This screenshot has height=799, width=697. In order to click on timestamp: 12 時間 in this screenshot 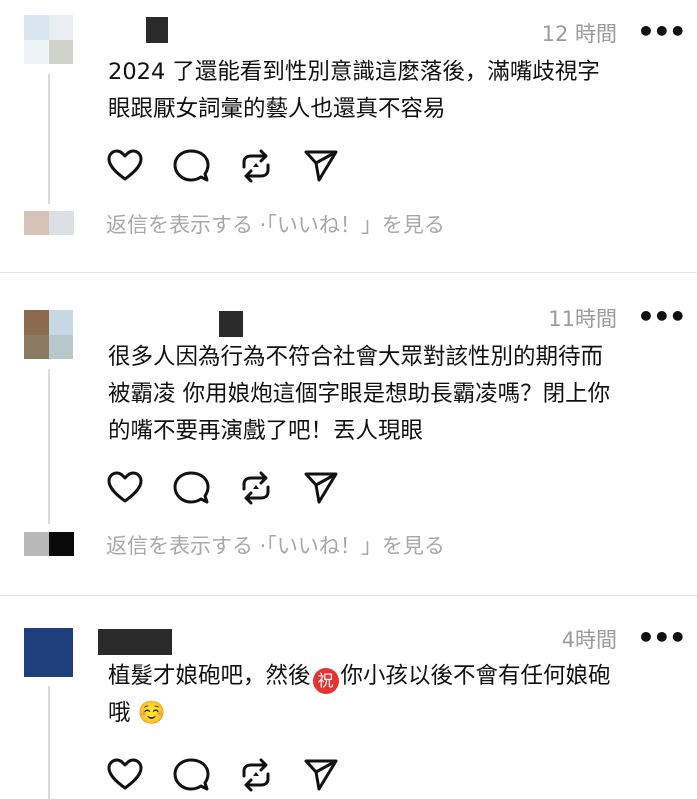, I will do `click(579, 34)`.